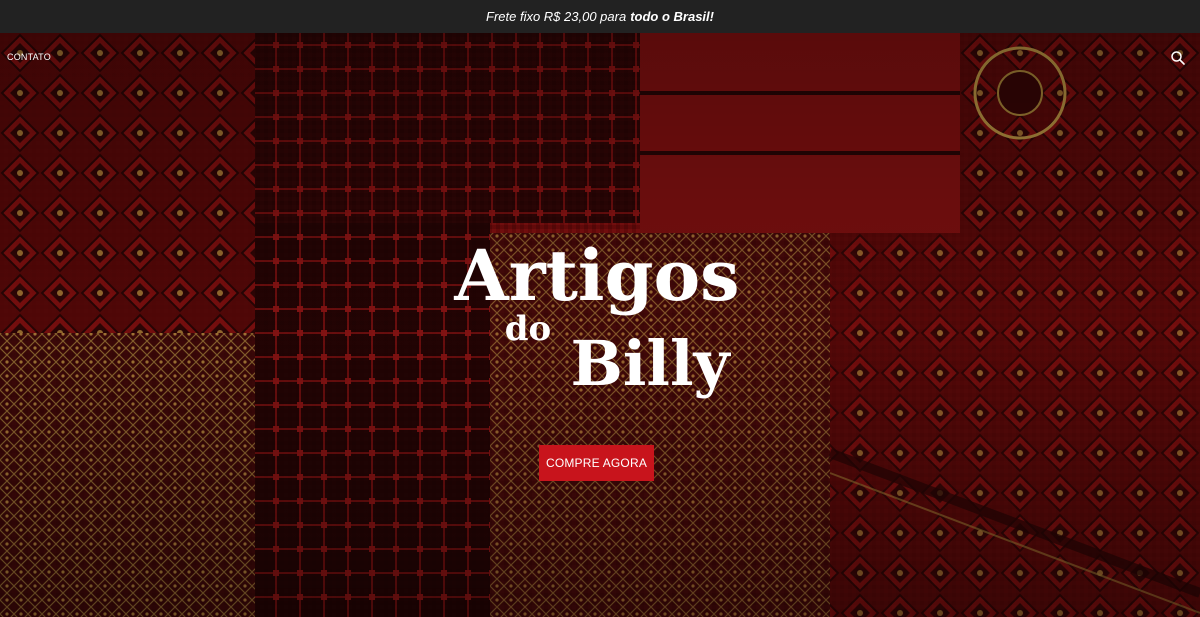 Image resolution: width=1200 pixels, height=617 pixels. Describe the element at coordinates (1178, 58) in the screenshot. I see `search-icon` at that location.